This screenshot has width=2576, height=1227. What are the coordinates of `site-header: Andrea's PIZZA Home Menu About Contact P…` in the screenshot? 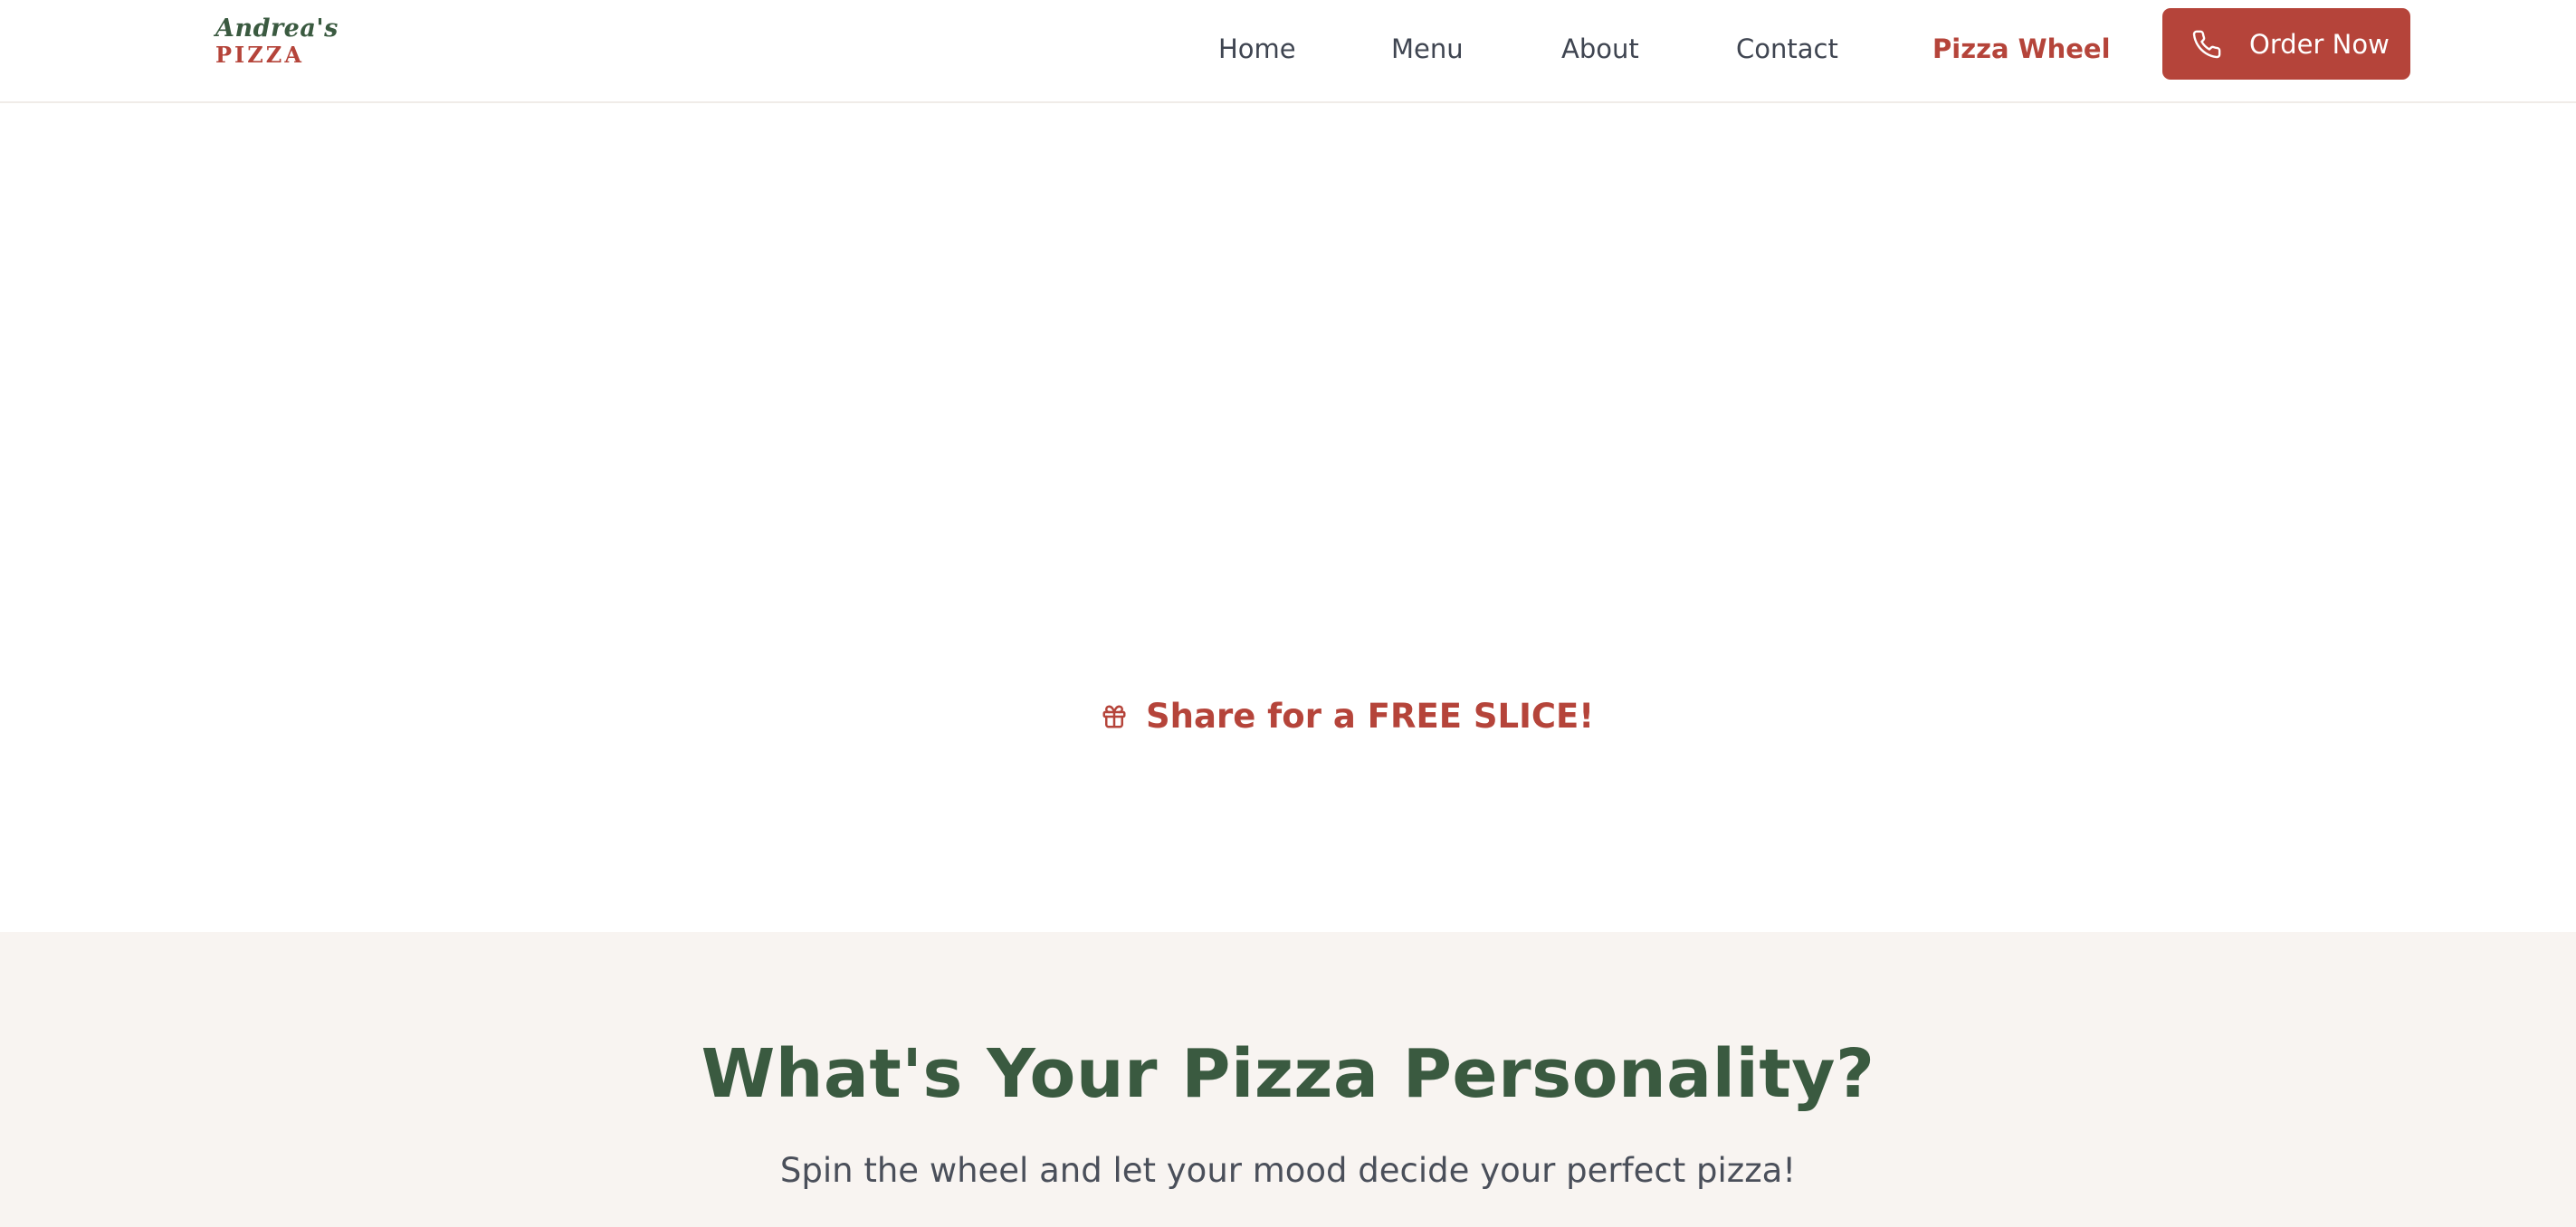 It's located at (1288, 51).